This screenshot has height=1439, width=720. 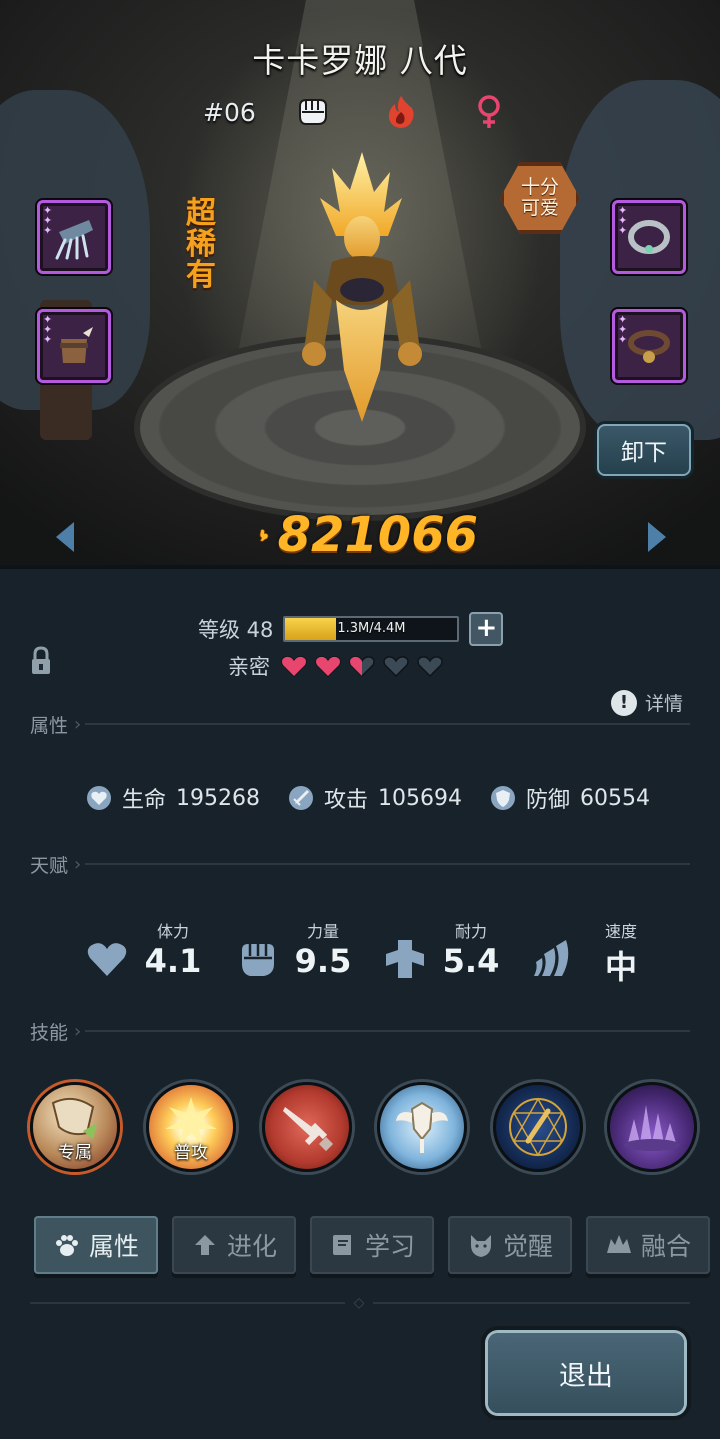 What do you see at coordinates (470, 931) in the screenshot?
I see `talent-label: 耐力` at bounding box center [470, 931].